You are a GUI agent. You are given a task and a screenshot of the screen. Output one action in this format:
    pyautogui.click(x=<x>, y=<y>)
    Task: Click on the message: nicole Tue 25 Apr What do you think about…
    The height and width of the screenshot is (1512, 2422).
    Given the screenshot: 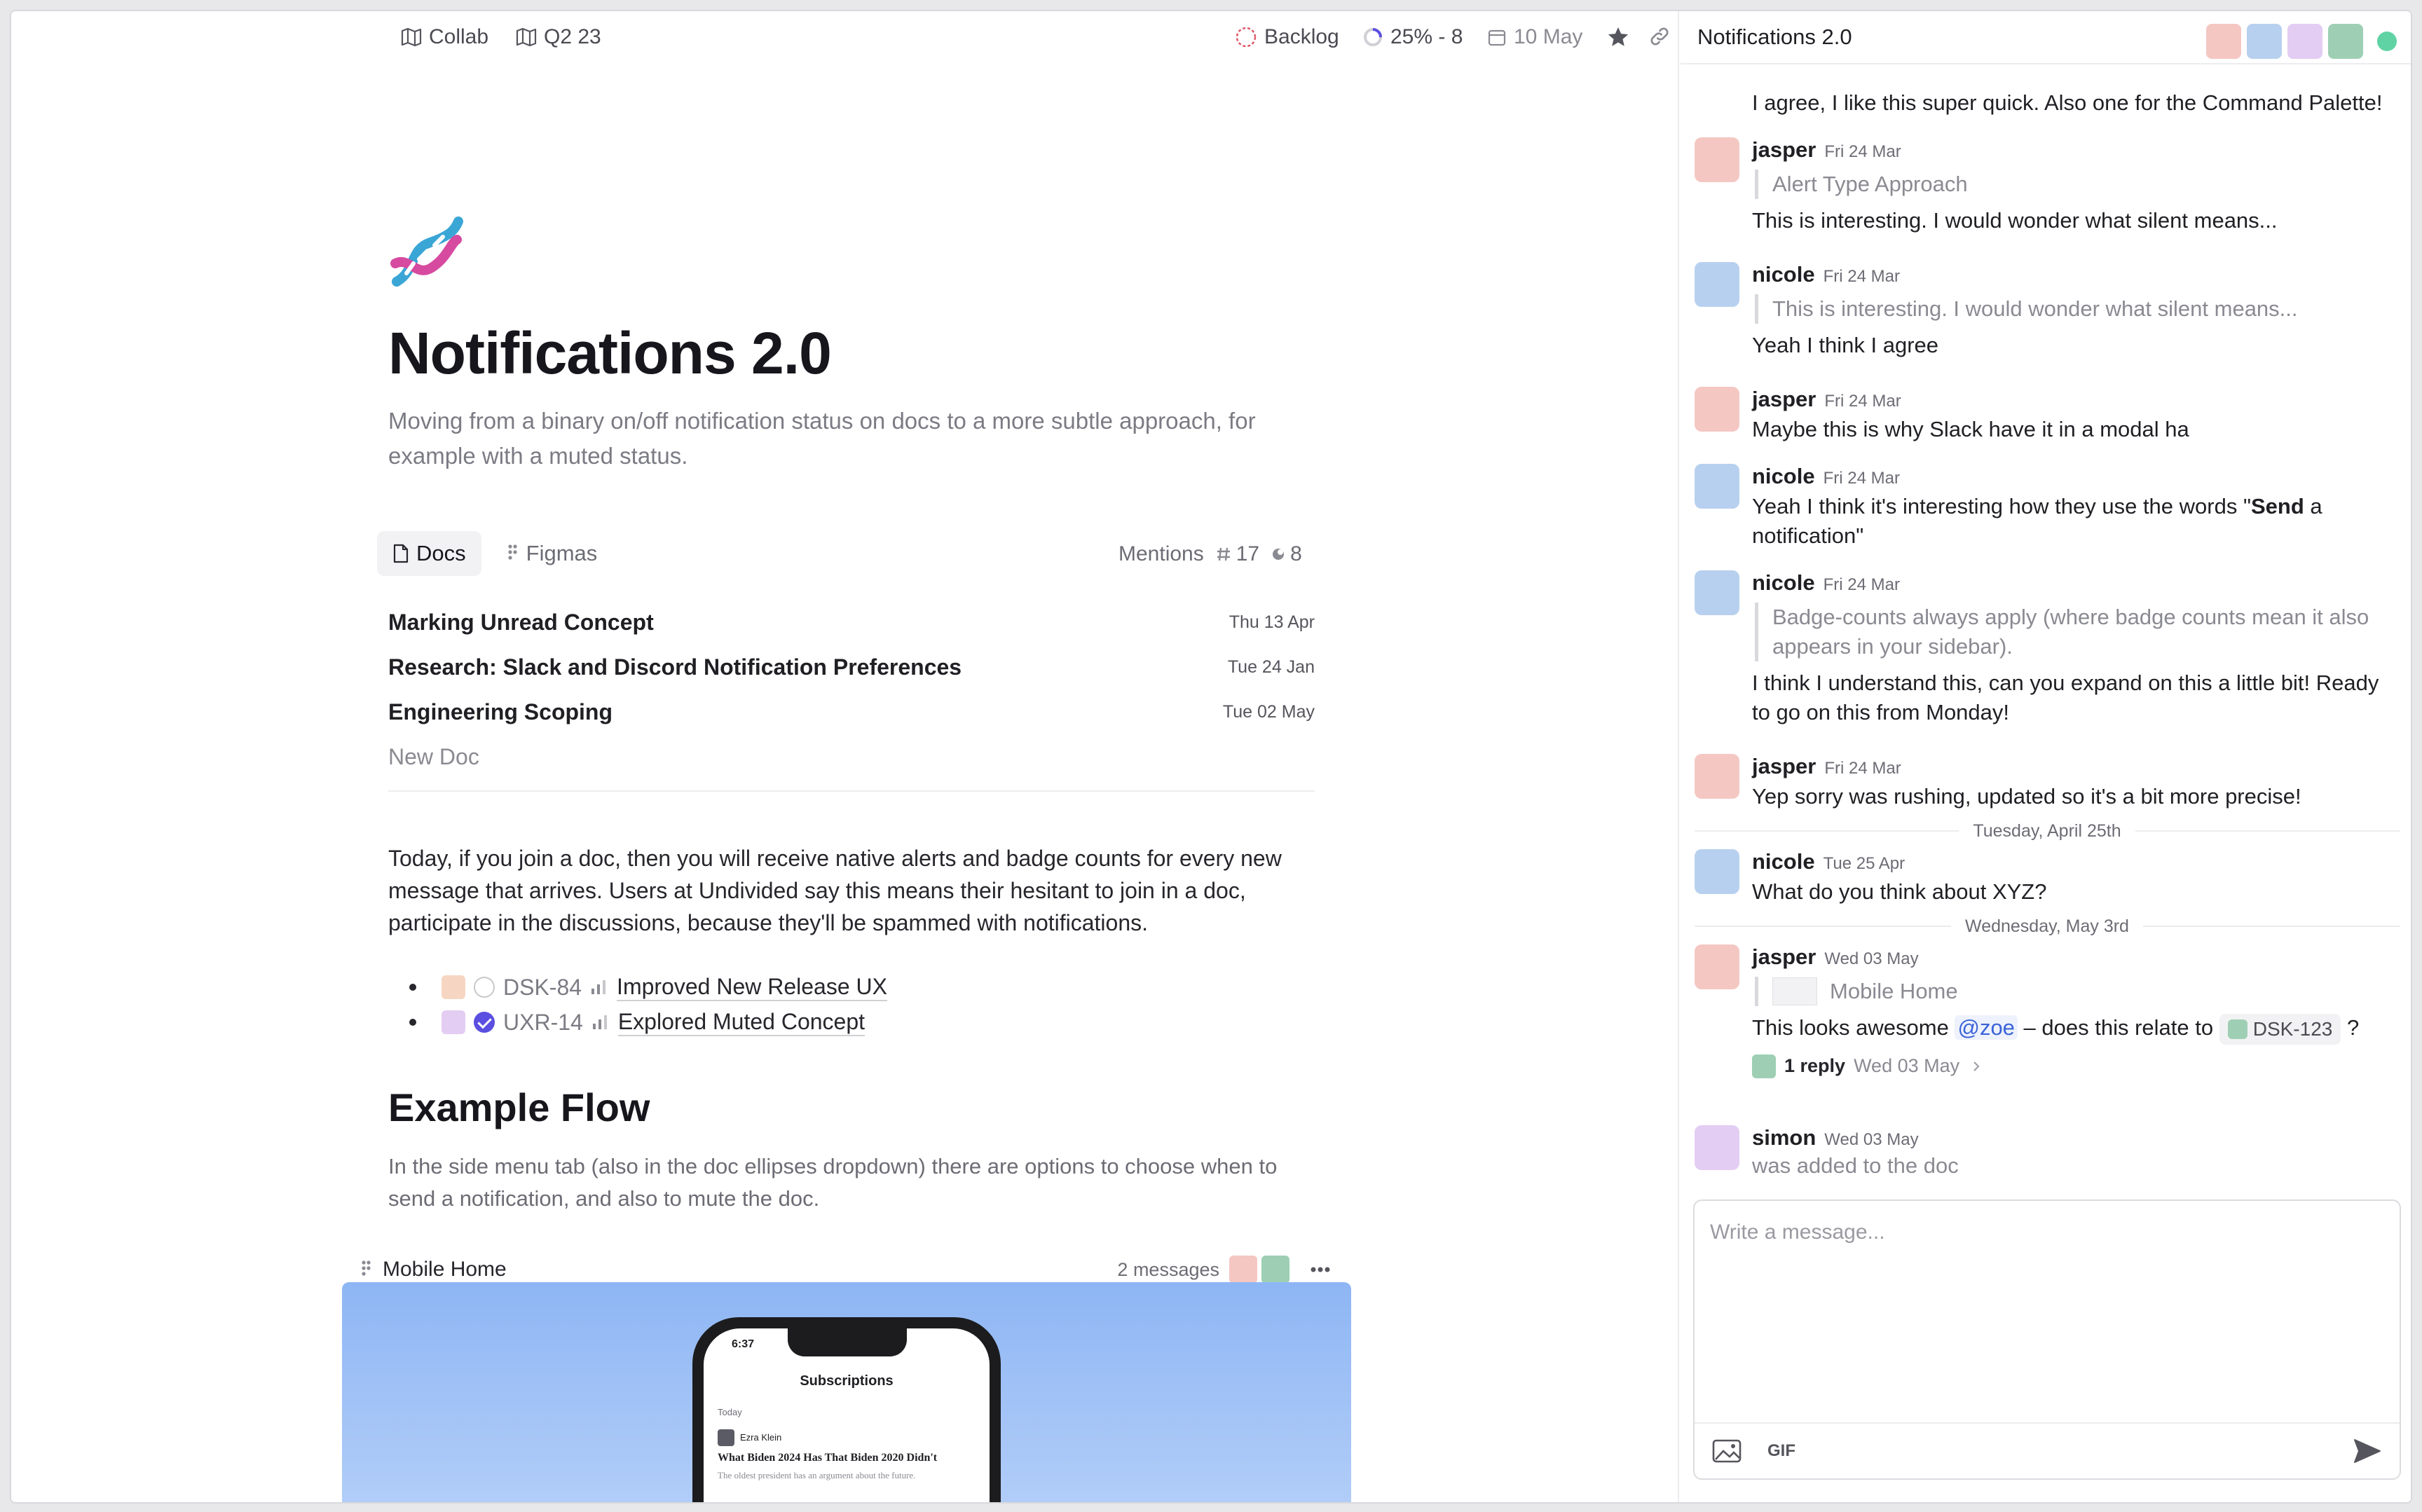 What is the action you would take?
    pyautogui.click(x=2045, y=878)
    